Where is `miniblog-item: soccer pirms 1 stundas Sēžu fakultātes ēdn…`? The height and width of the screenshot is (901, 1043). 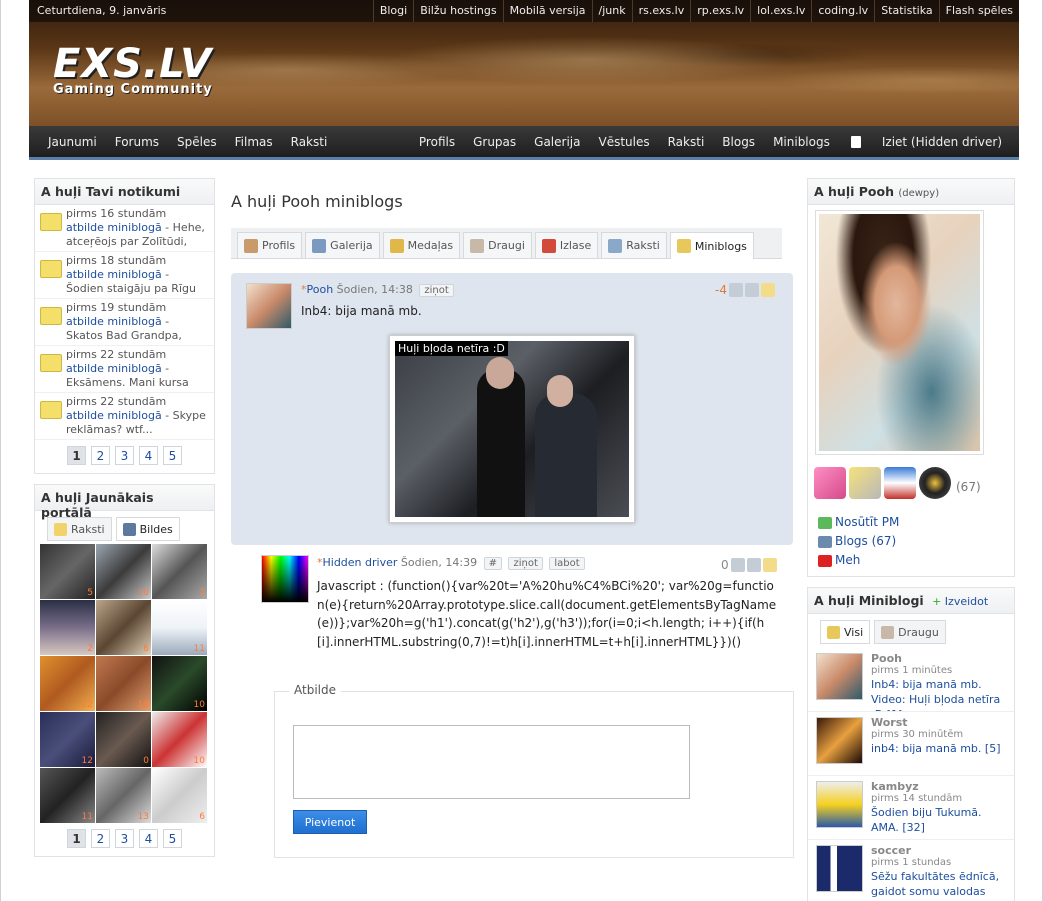 miniblog-item: soccer pirms 1 stundas Sēžu fakultātes ēdn… is located at coordinates (911, 870).